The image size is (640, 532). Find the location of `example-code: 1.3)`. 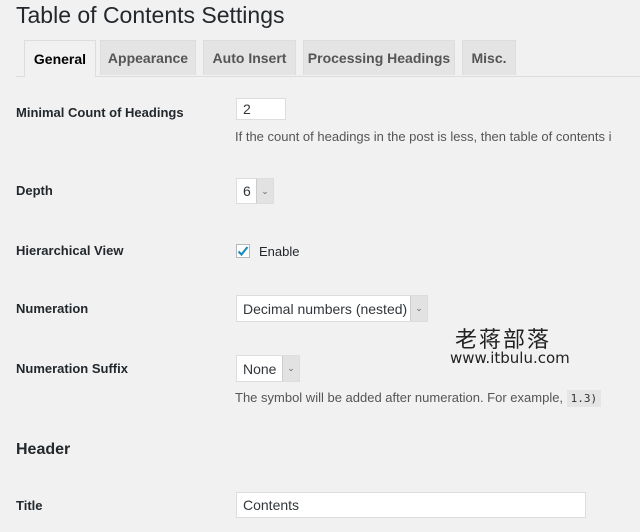

example-code: 1.3) is located at coordinates (584, 398).